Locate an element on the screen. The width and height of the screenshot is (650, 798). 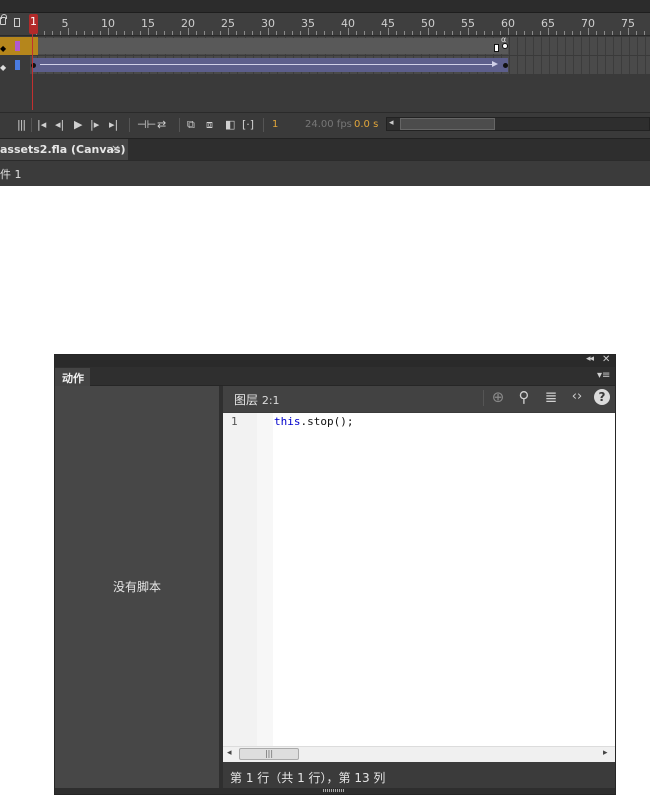
breadcrumb-frame: 2:1 is located at coordinates (270, 400).